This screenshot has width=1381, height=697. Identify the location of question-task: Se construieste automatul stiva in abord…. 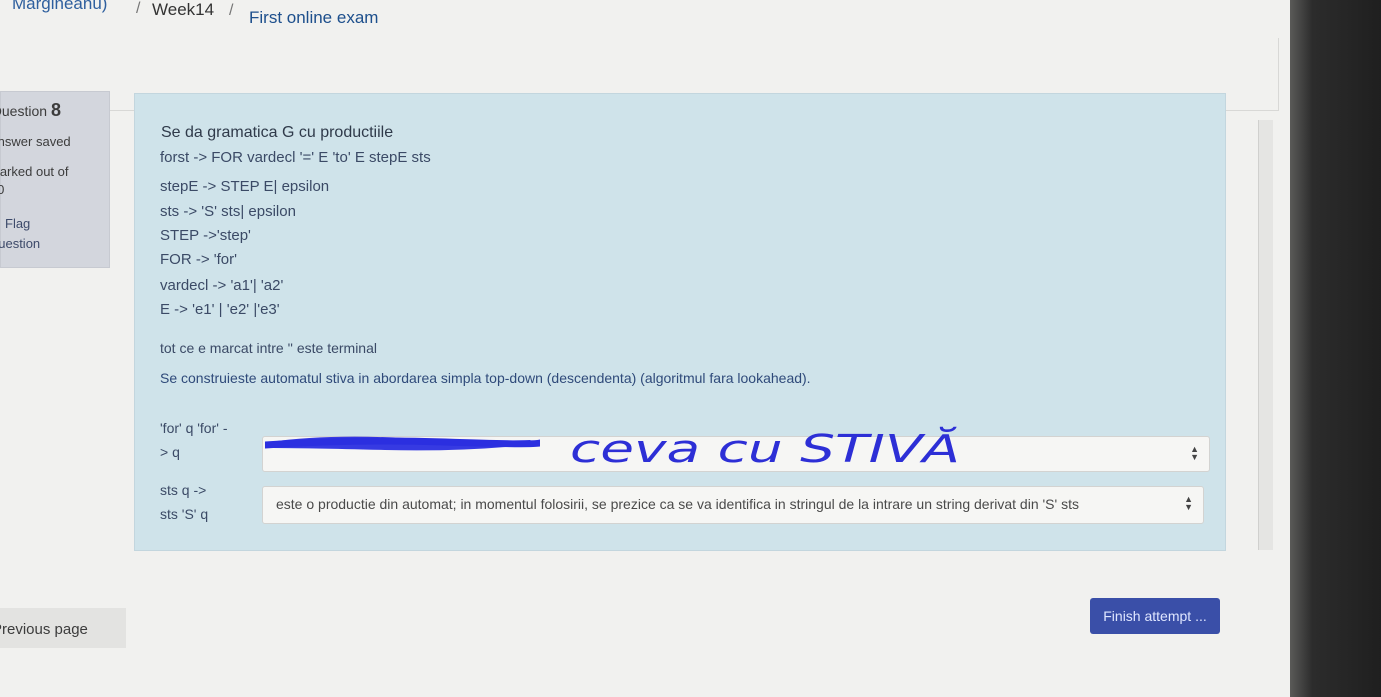
(485, 378).